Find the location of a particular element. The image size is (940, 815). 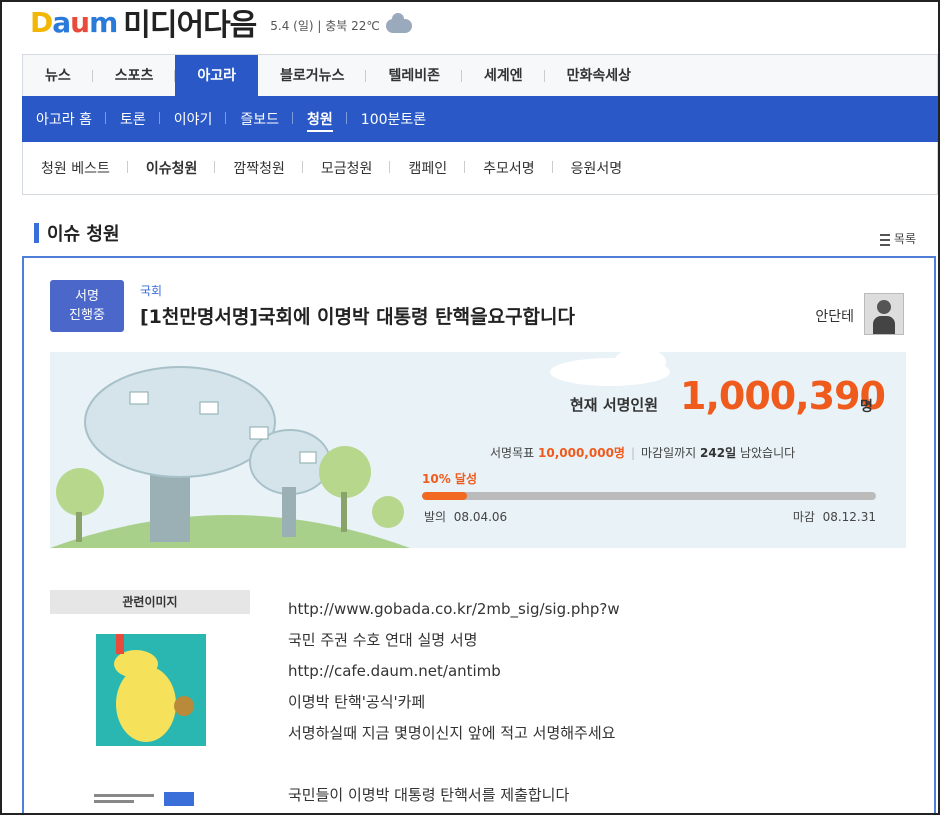

category-tab: 모금청원 is located at coordinates (347, 168).